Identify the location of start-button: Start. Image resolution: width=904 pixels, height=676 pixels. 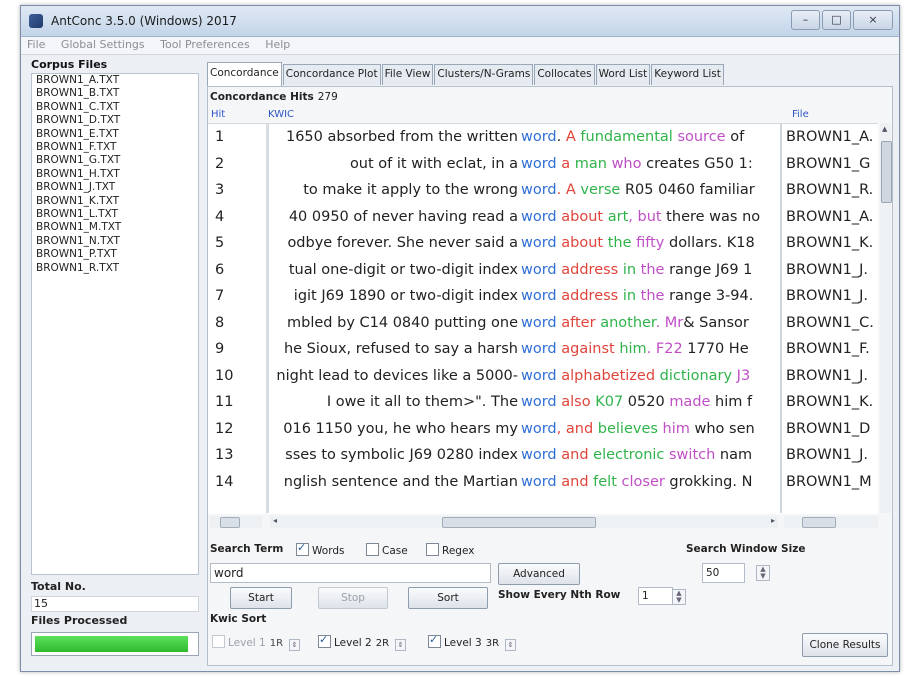
(261, 598).